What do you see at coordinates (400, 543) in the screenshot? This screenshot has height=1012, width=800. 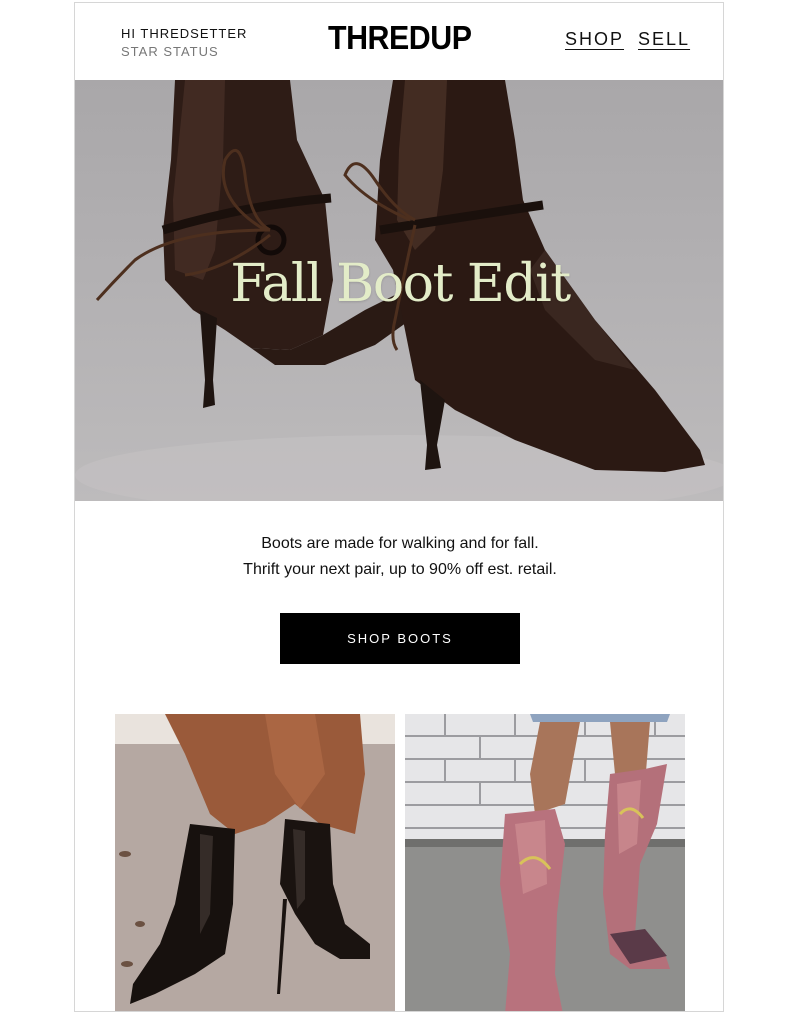 I see `promo-line-1: Boots are made for walking and for fall.` at bounding box center [400, 543].